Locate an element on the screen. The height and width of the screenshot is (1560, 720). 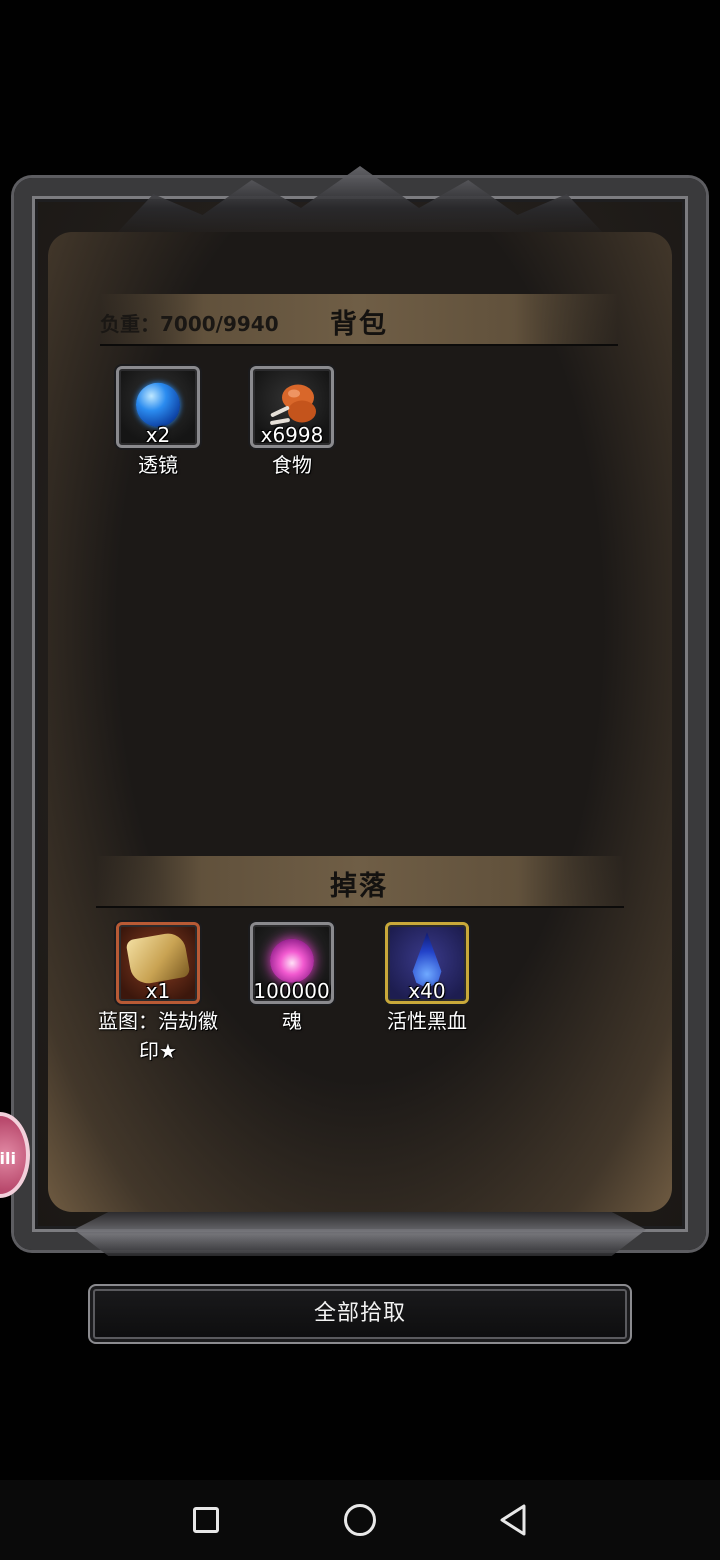
drop-item-blueprint: x1 蓝图：浩劫徽印★ is located at coordinates (158, 994).